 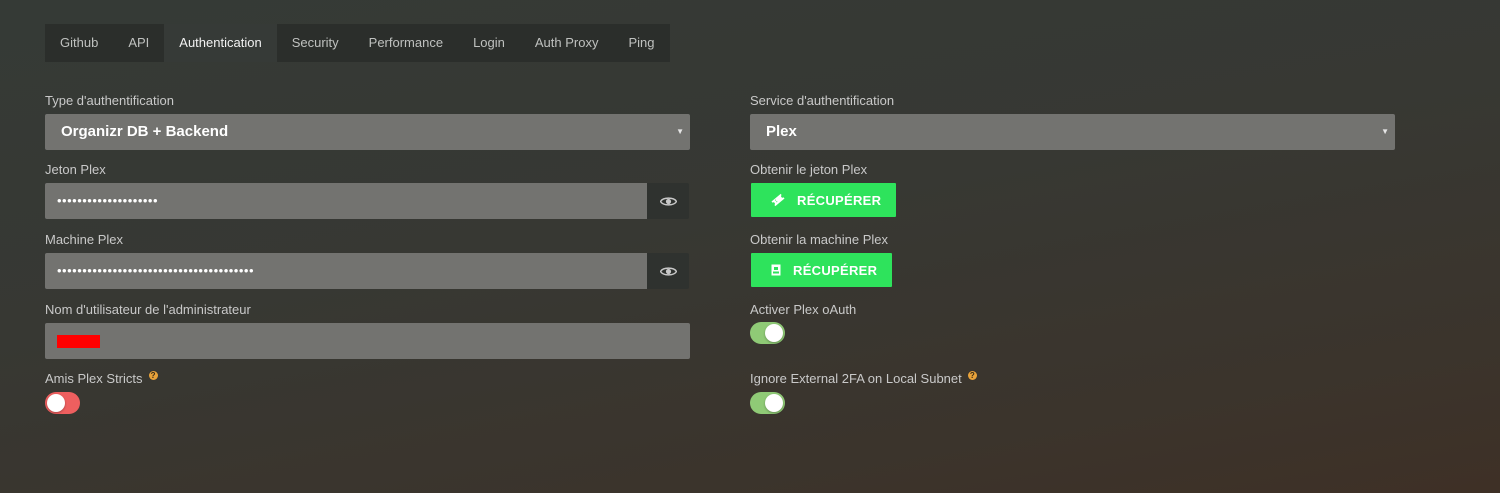 I want to click on strict-friends-label: Amis Plex Stricts?, so click(x=101, y=378).